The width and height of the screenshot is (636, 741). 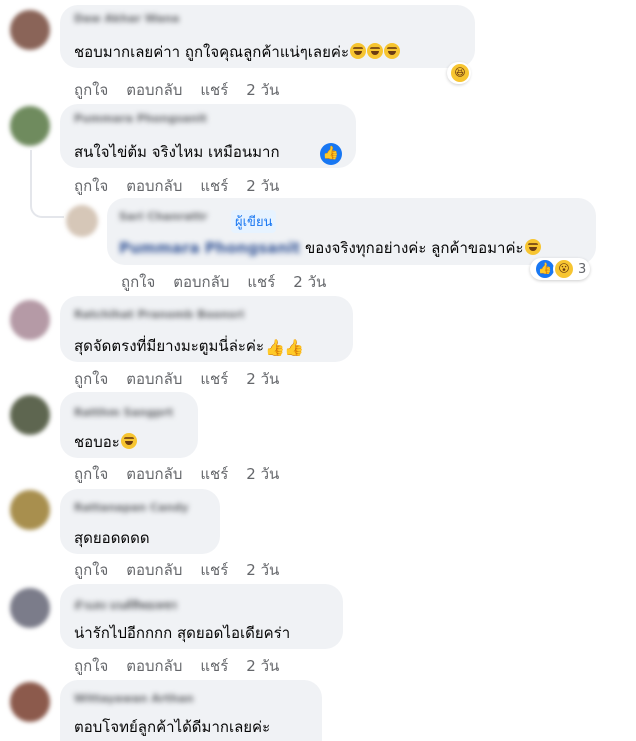 What do you see at coordinates (254, 221) in the screenshot?
I see `author-badge: ผู้เขียน` at bounding box center [254, 221].